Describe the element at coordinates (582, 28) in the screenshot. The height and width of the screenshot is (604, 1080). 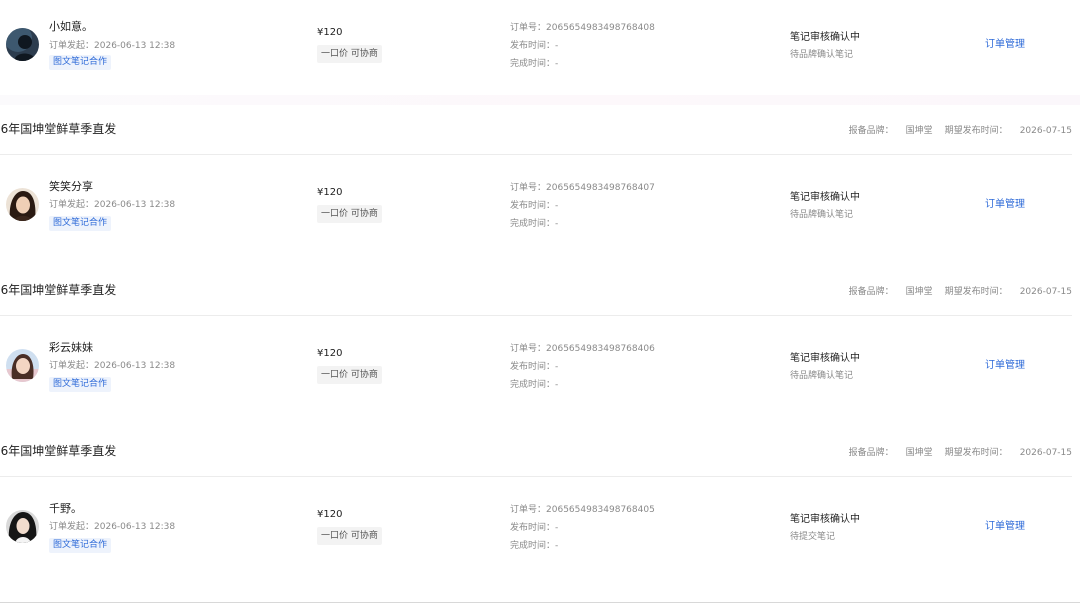
I see `order-number: 订单号：2065654983498768408` at that location.